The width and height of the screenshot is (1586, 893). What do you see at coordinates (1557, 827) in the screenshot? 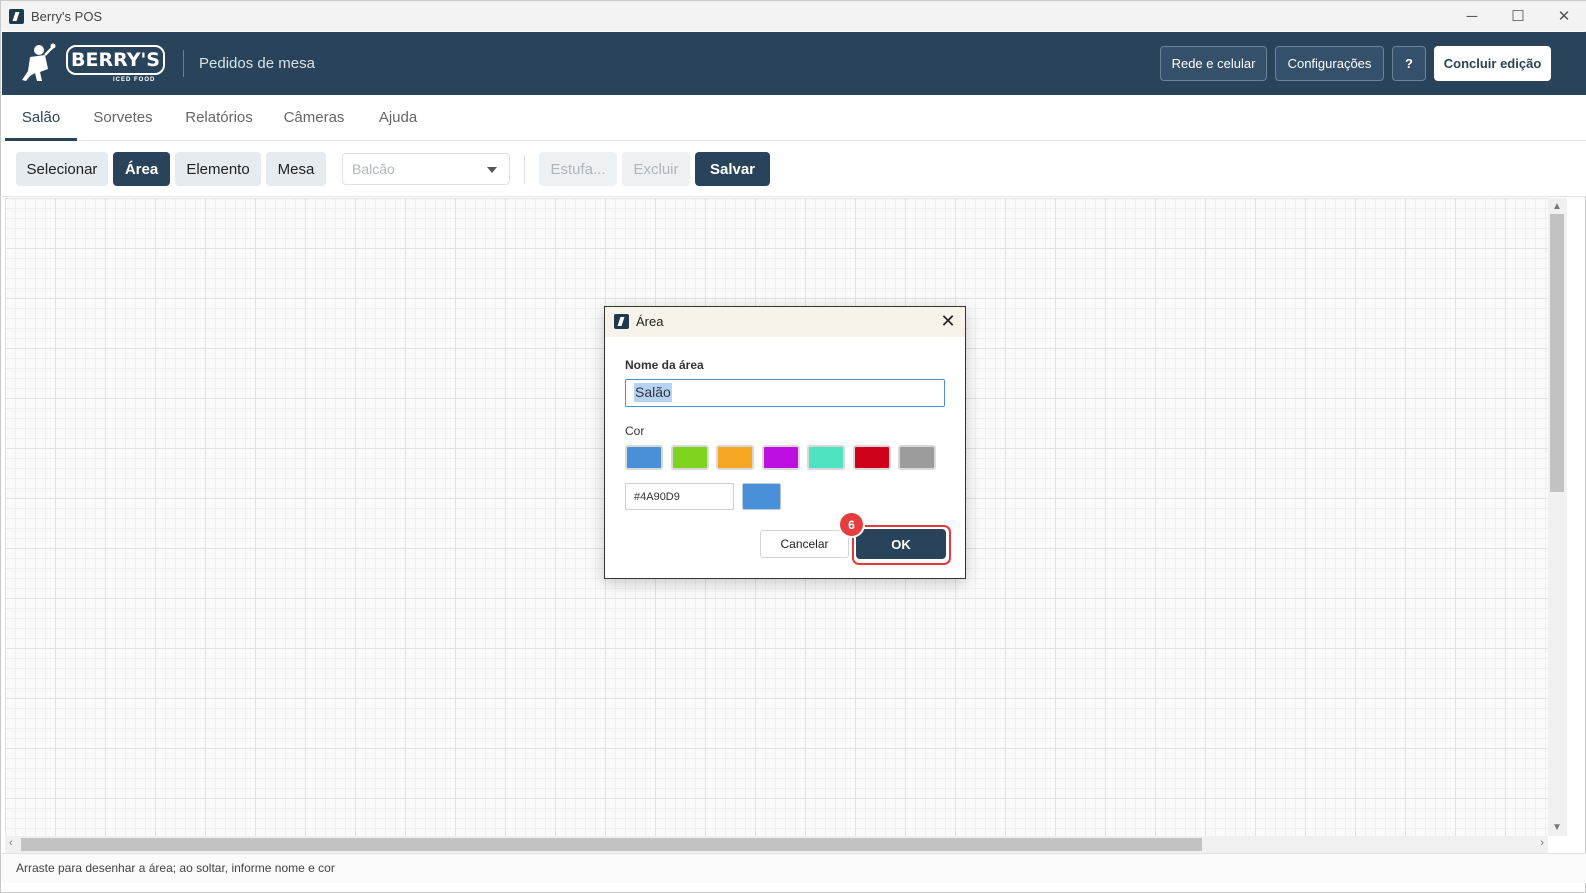
I see `scroll-down-icon: ▼` at bounding box center [1557, 827].